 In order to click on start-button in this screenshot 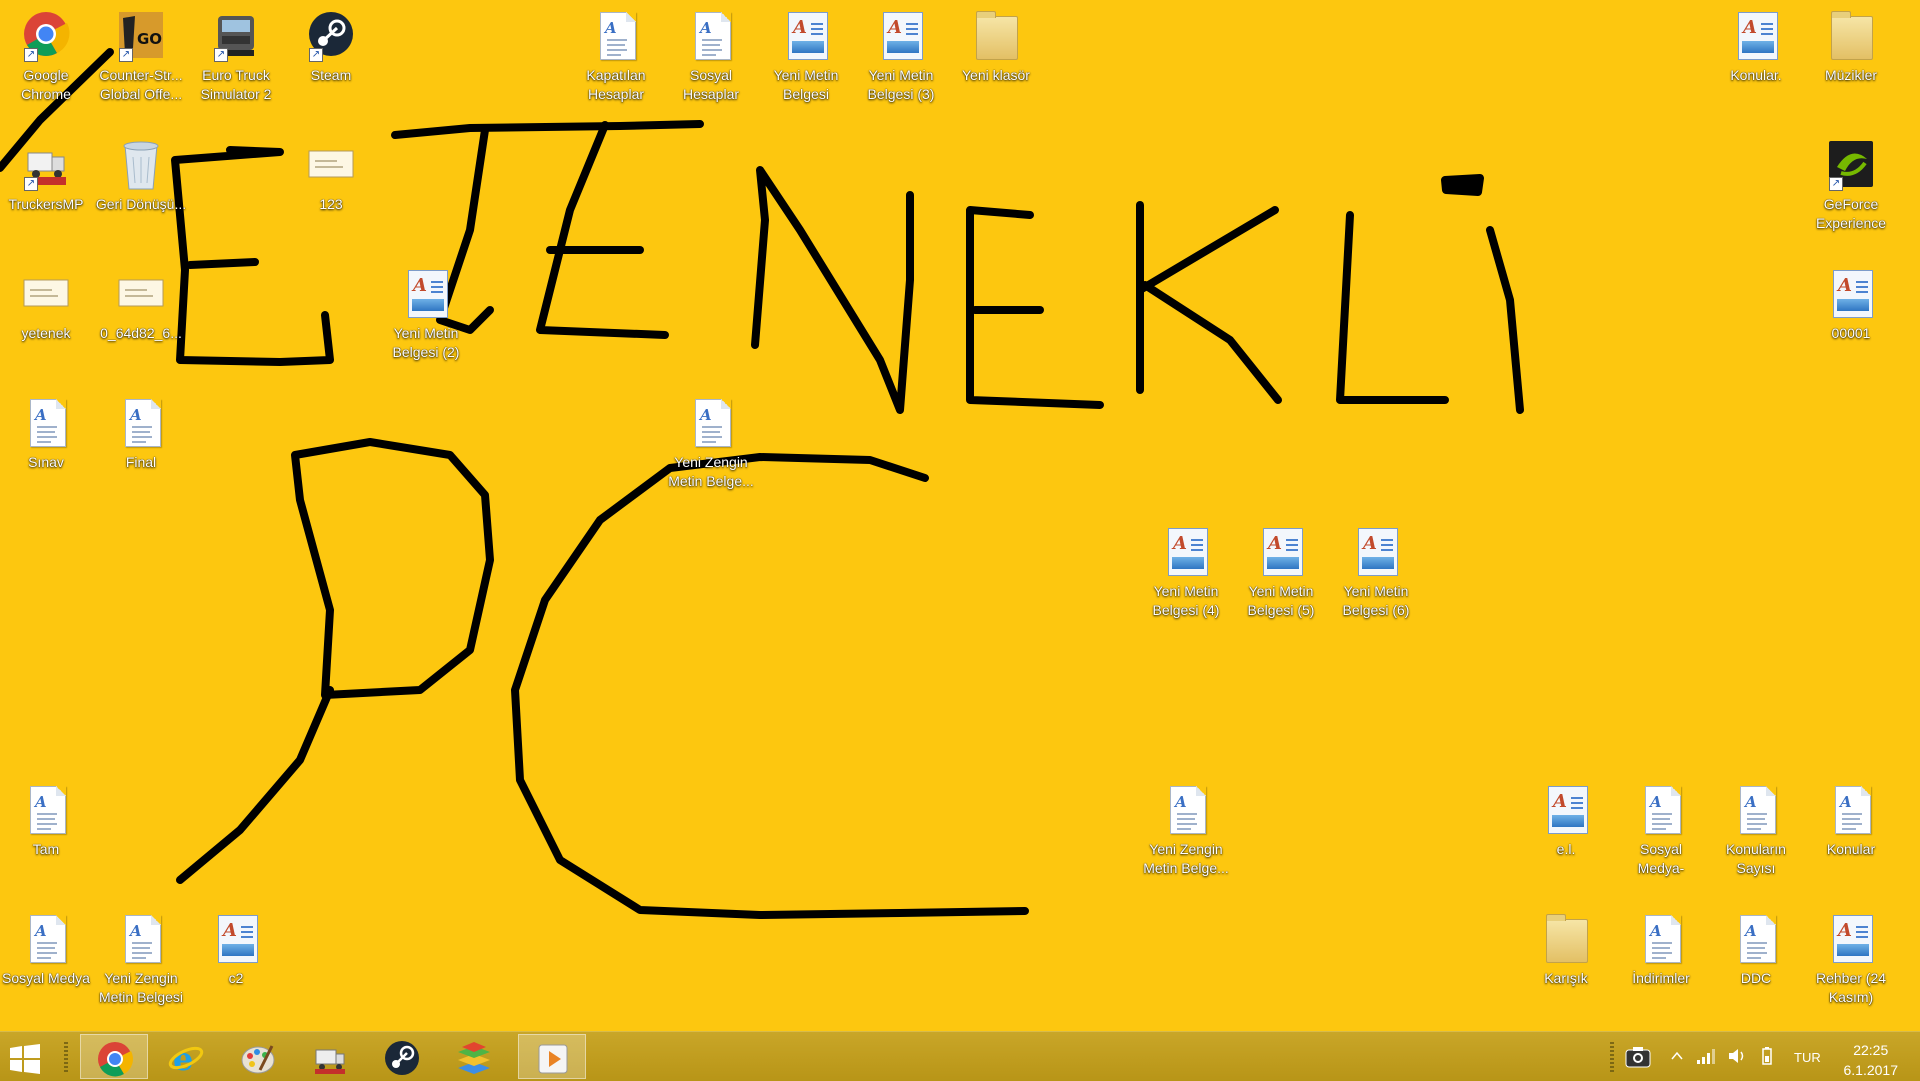, I will do `click(25, 1059)`.